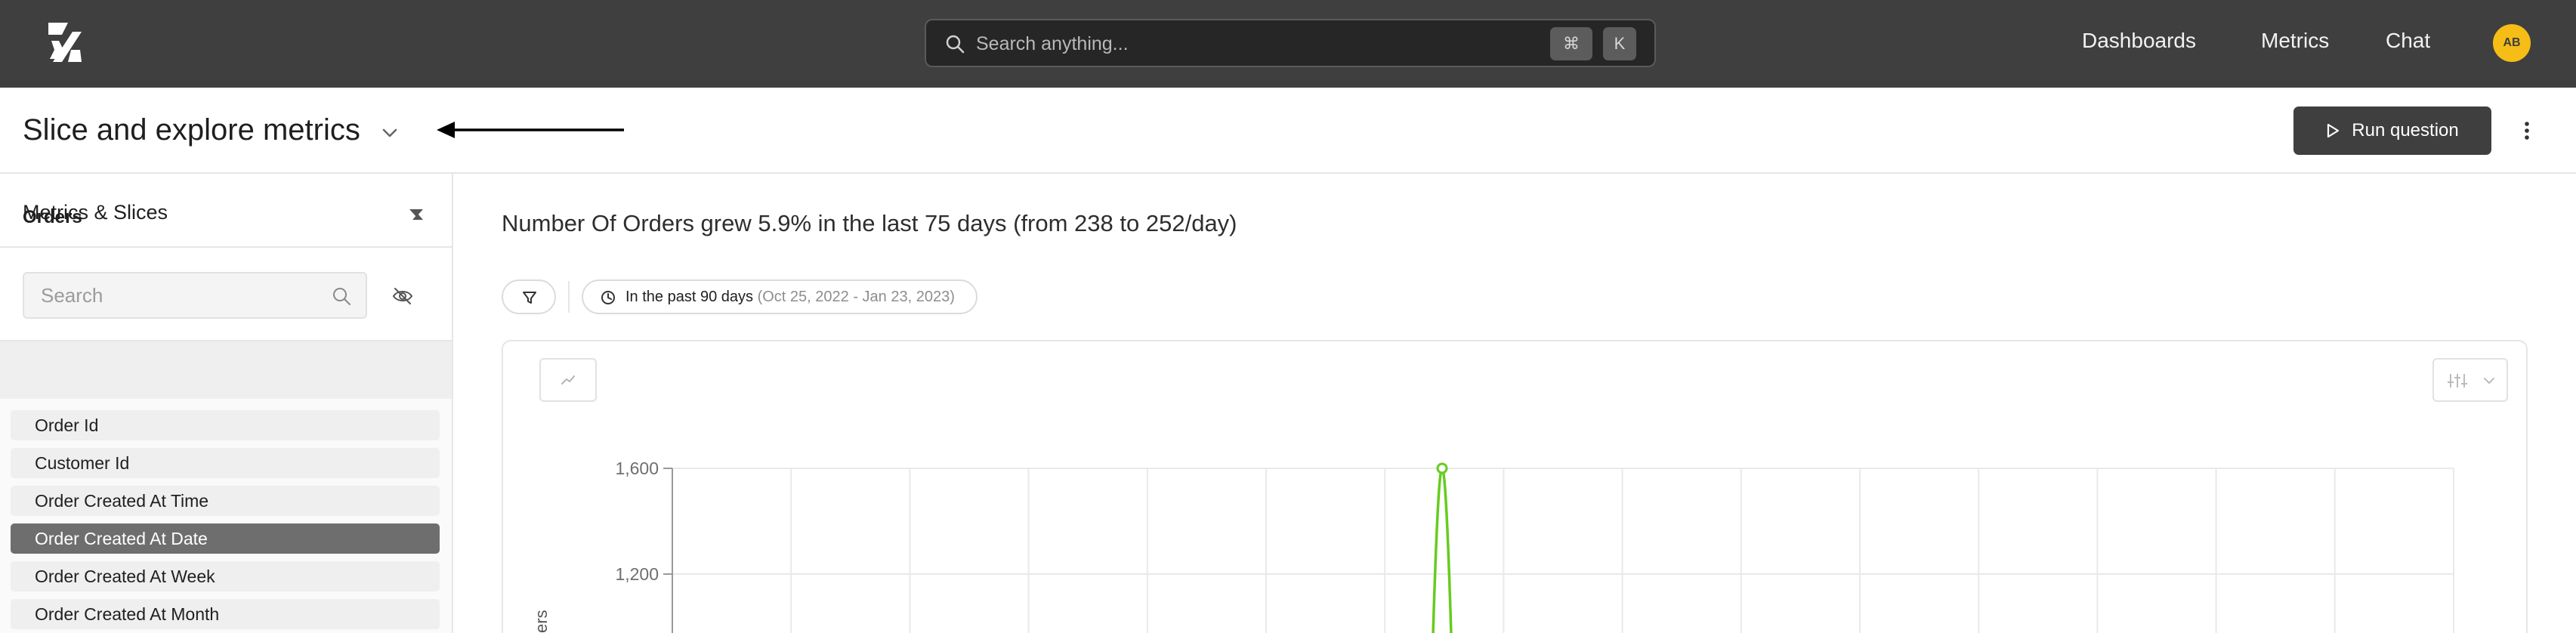  What do you see at coordinates (2470, 380) in the screenshot?
I see `chart-settings-button` at bounding box center [2470, 380].